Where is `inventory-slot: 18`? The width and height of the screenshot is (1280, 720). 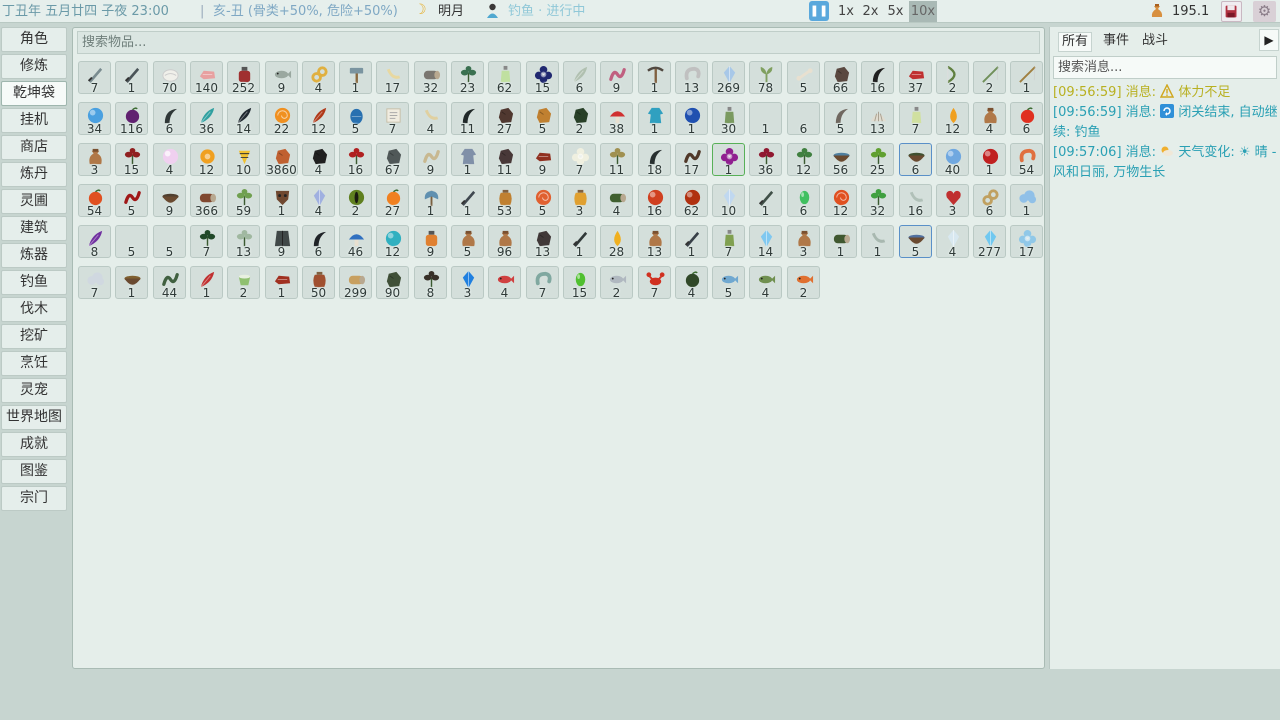 inventory-slot: 18 is located at coordinates (654, 159).